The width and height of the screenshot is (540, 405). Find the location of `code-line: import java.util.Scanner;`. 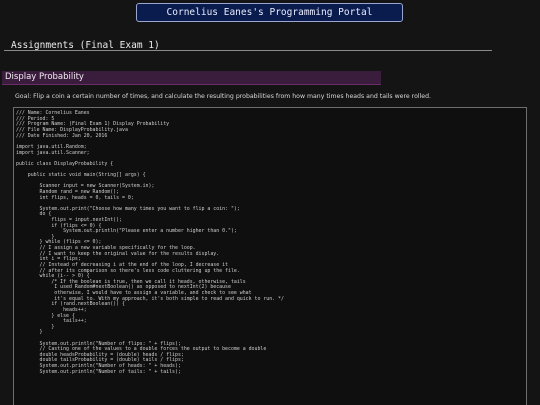

code-line: import java.util.Scanner; is located at coordinates (53, 152).